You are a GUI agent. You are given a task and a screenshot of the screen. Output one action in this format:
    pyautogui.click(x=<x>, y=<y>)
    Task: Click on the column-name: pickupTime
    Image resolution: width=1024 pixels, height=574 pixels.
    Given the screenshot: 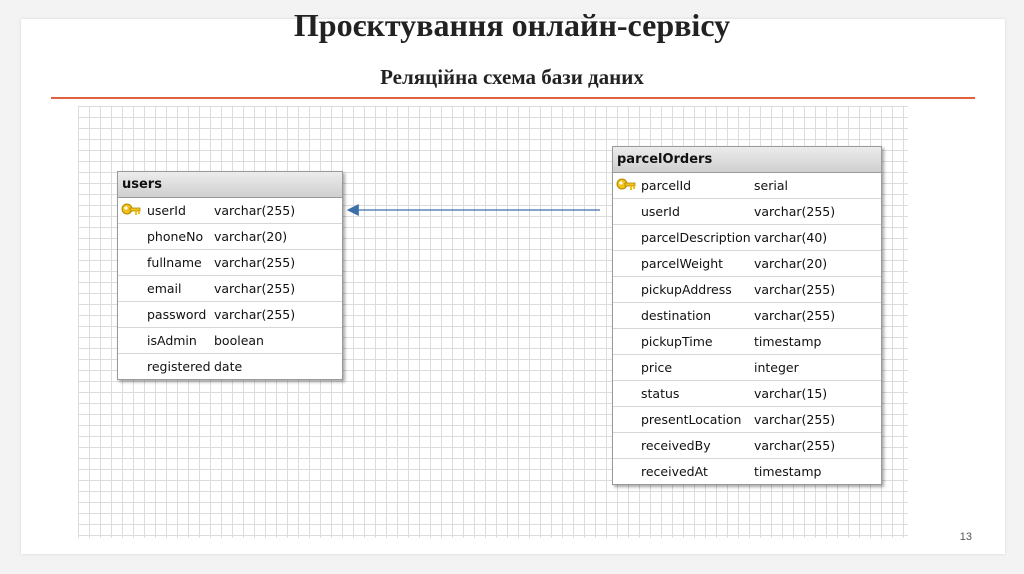 What is the action you would take?
    pyautogui.click(x=677, y=341)
    